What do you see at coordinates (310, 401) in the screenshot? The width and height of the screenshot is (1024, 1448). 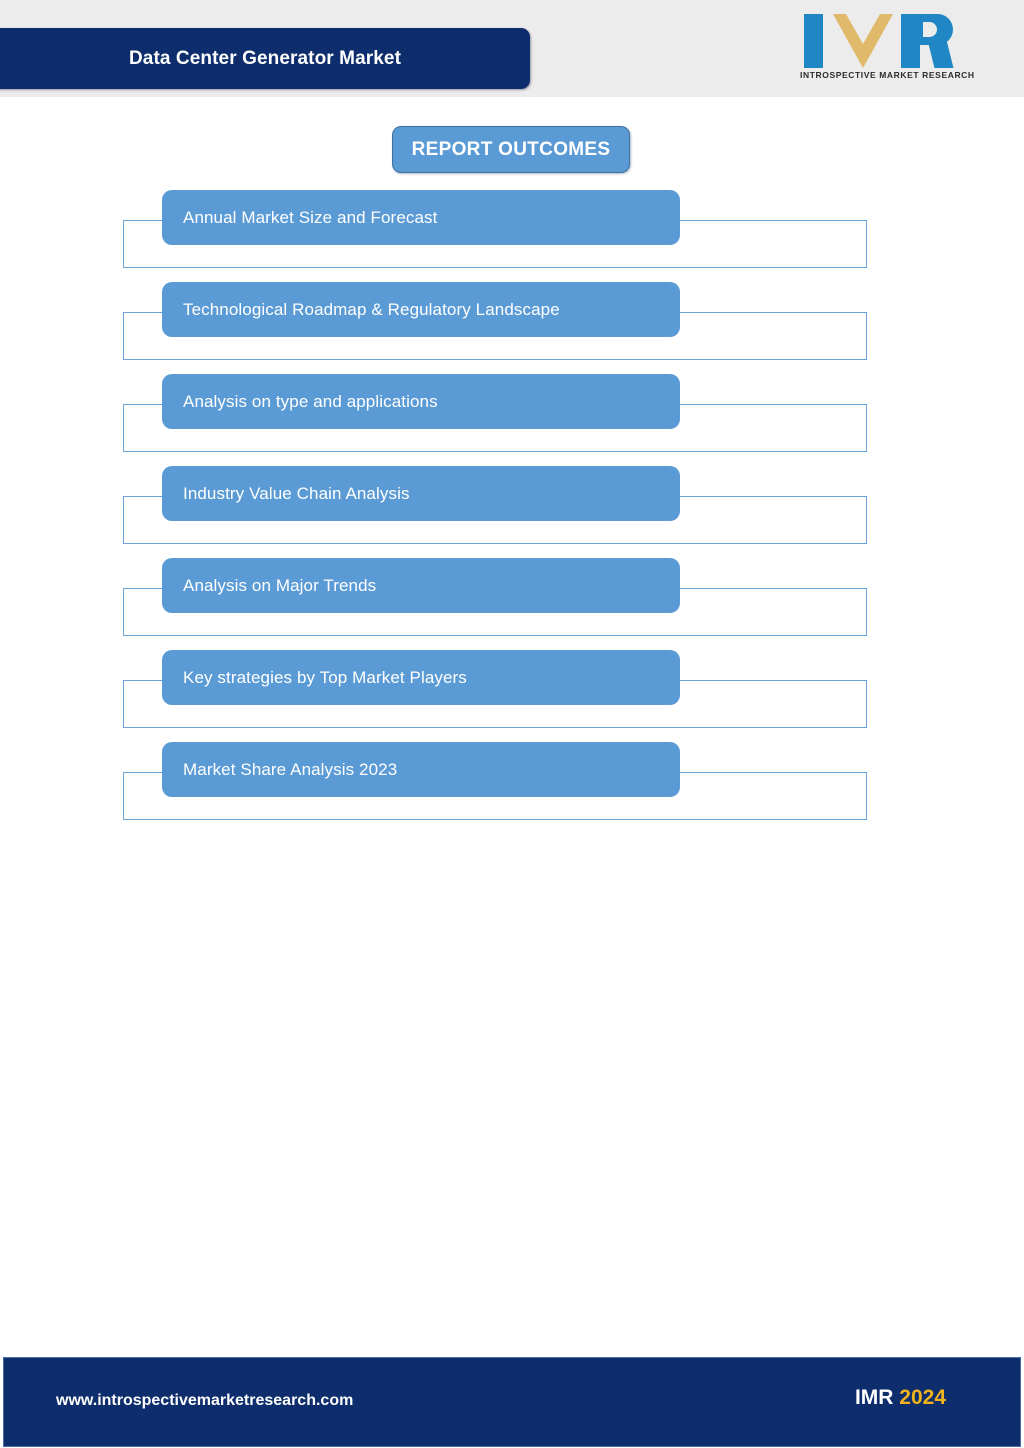 I see `outcome-item-label: Analysis on type and applications` at bounding box center [310, 401].